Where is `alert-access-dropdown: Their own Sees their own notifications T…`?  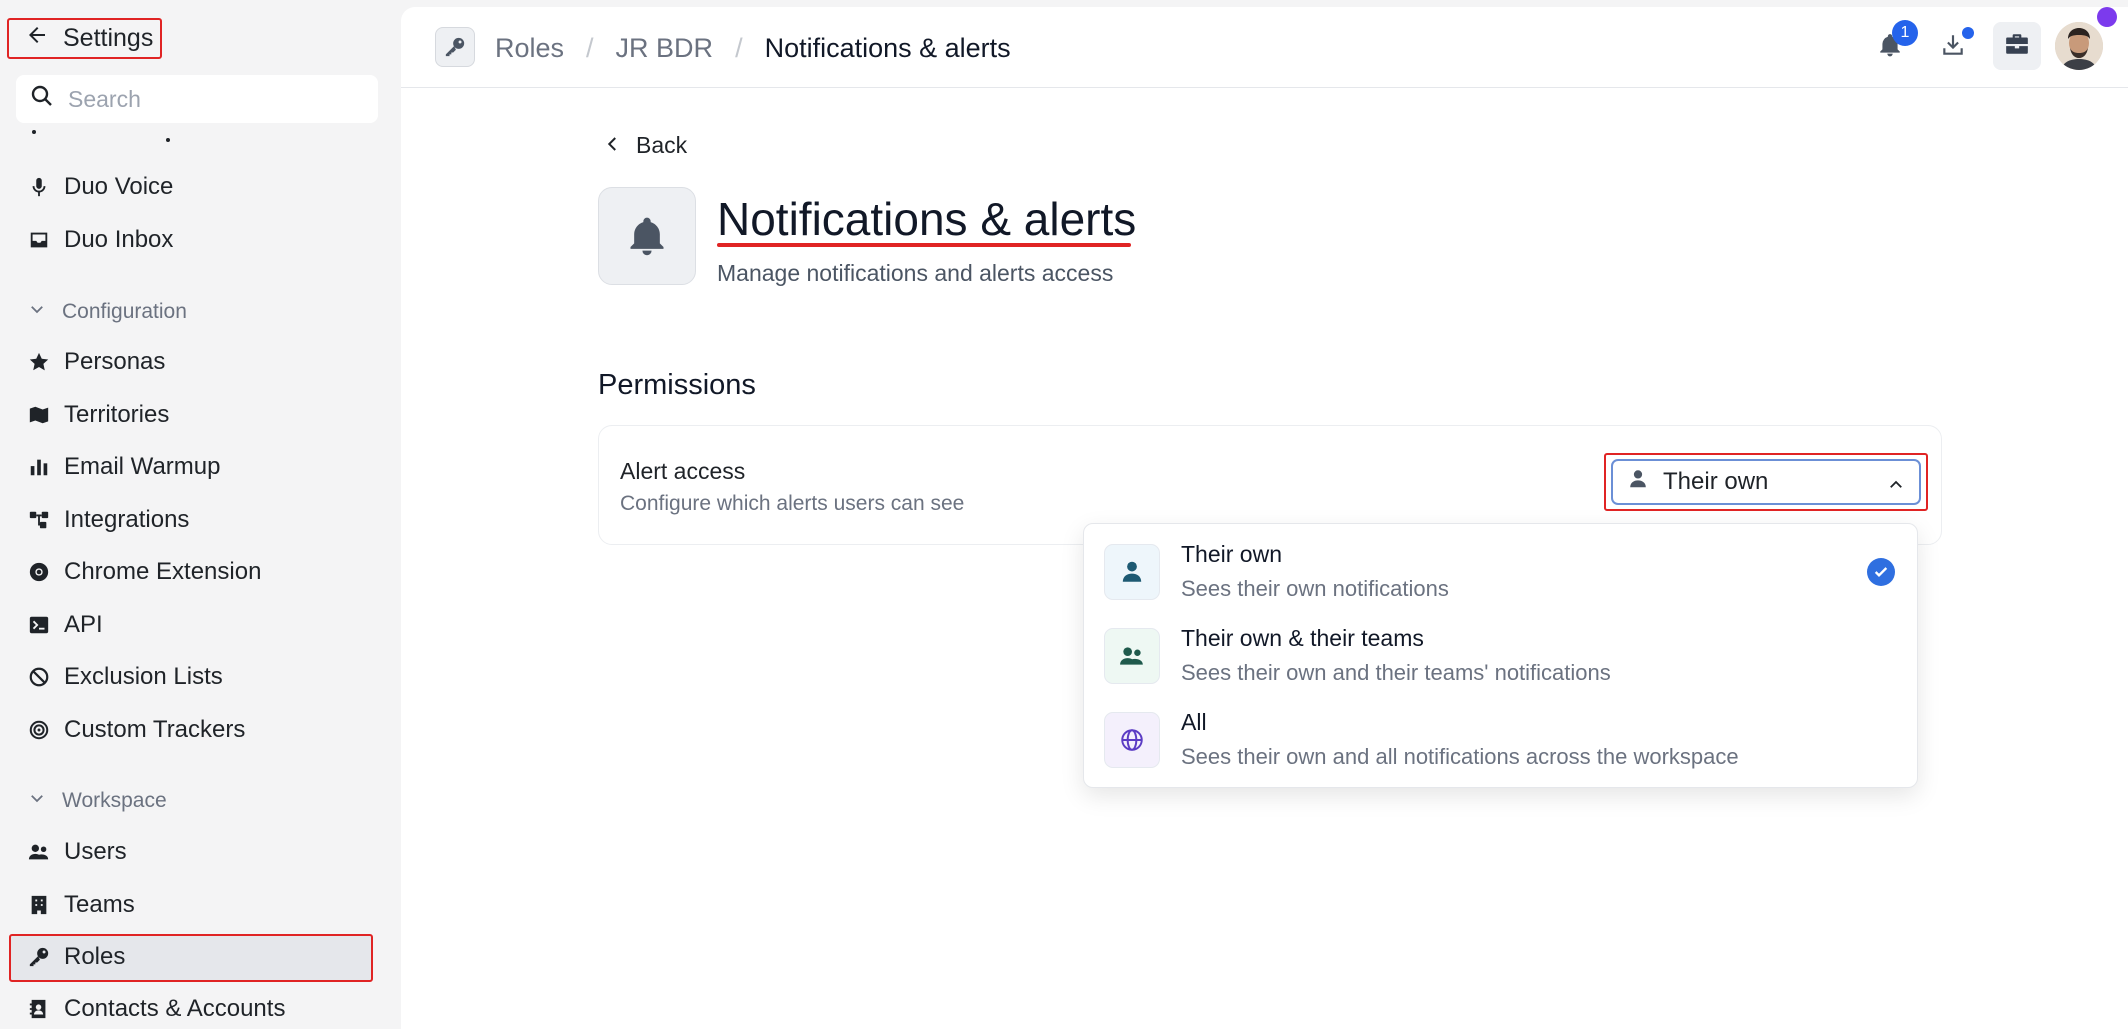 alert-access-dropdown: Their own Sees their own notifications T… is located at coordinates (1500, 655).